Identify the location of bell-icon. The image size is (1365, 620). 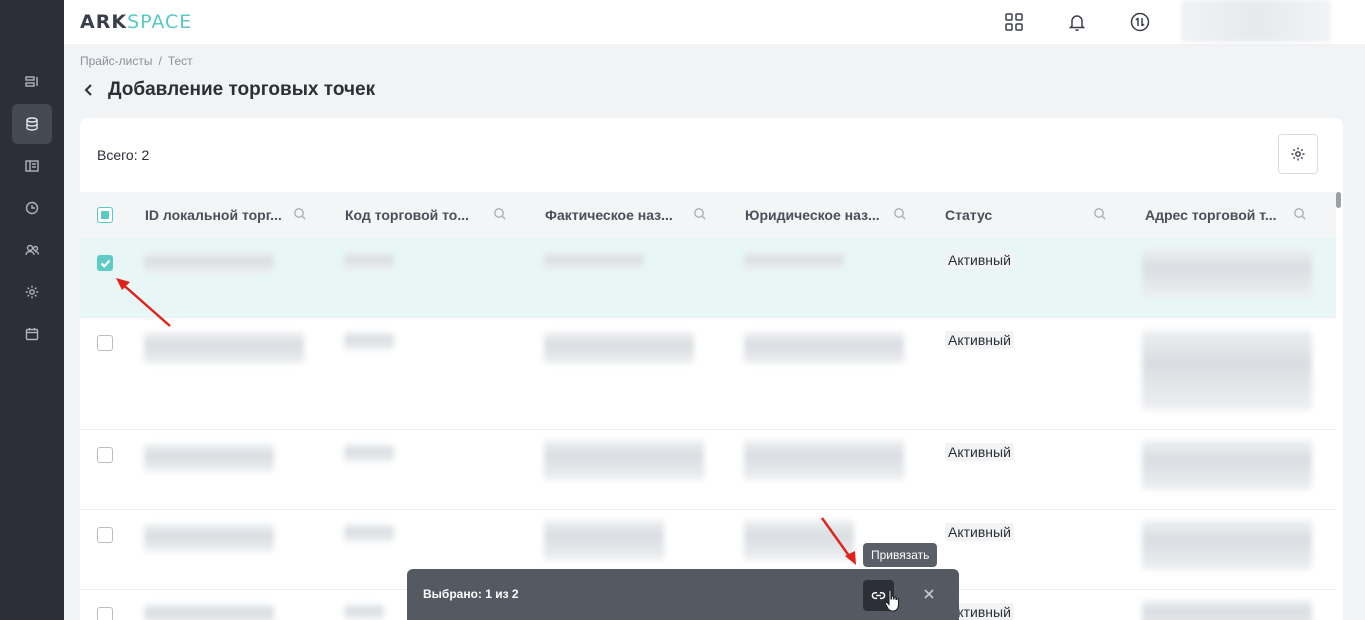
(1077, 23).